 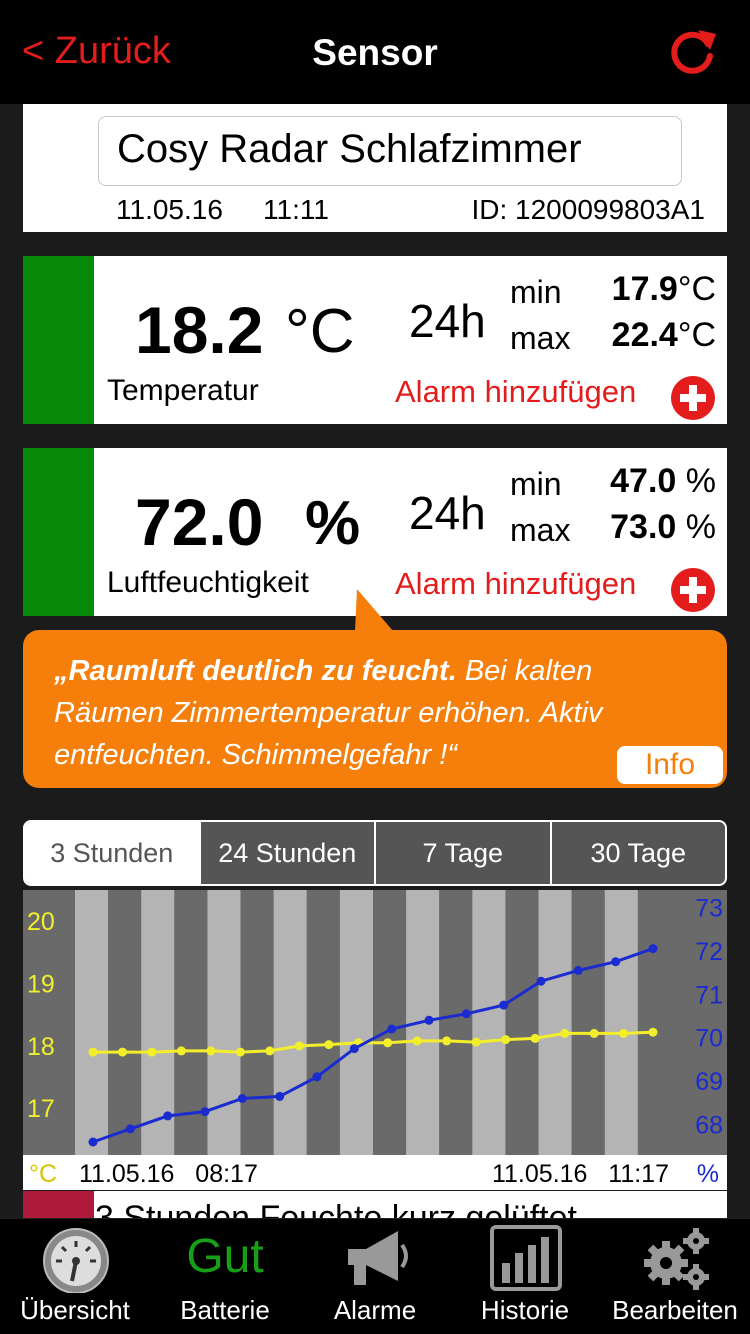 I want to click on megaphone-icon, so click(x=378, y=1258).